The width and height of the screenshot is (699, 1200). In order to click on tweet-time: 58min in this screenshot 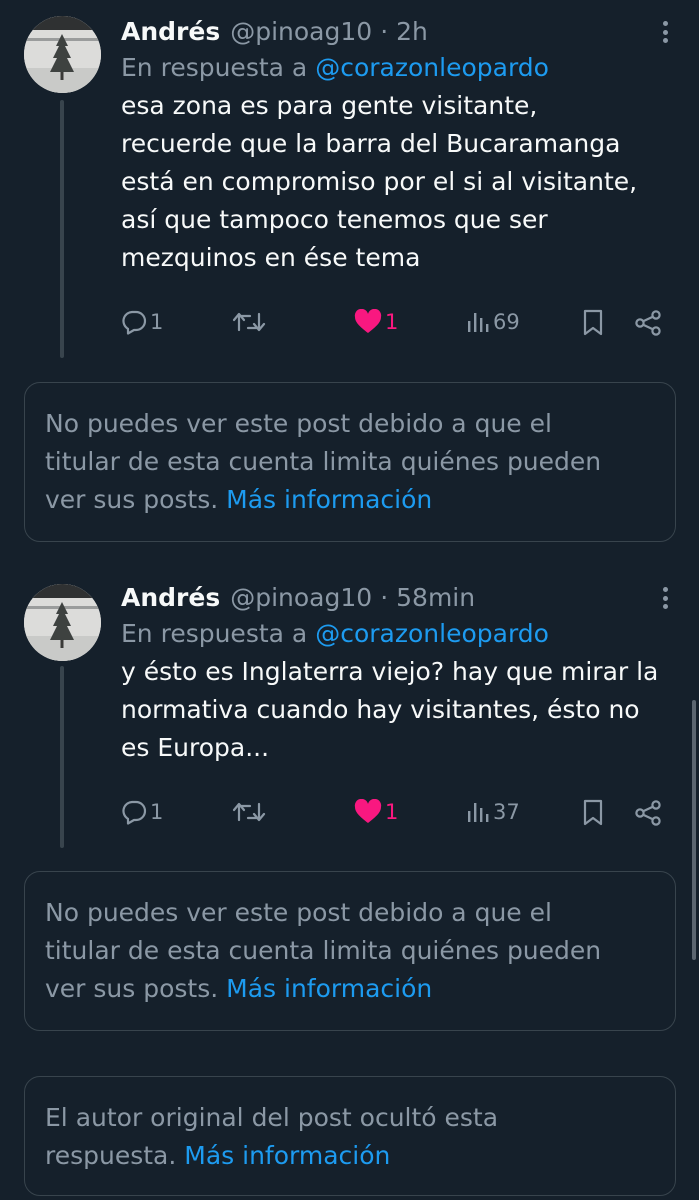, I will do `click(435, 597)`.